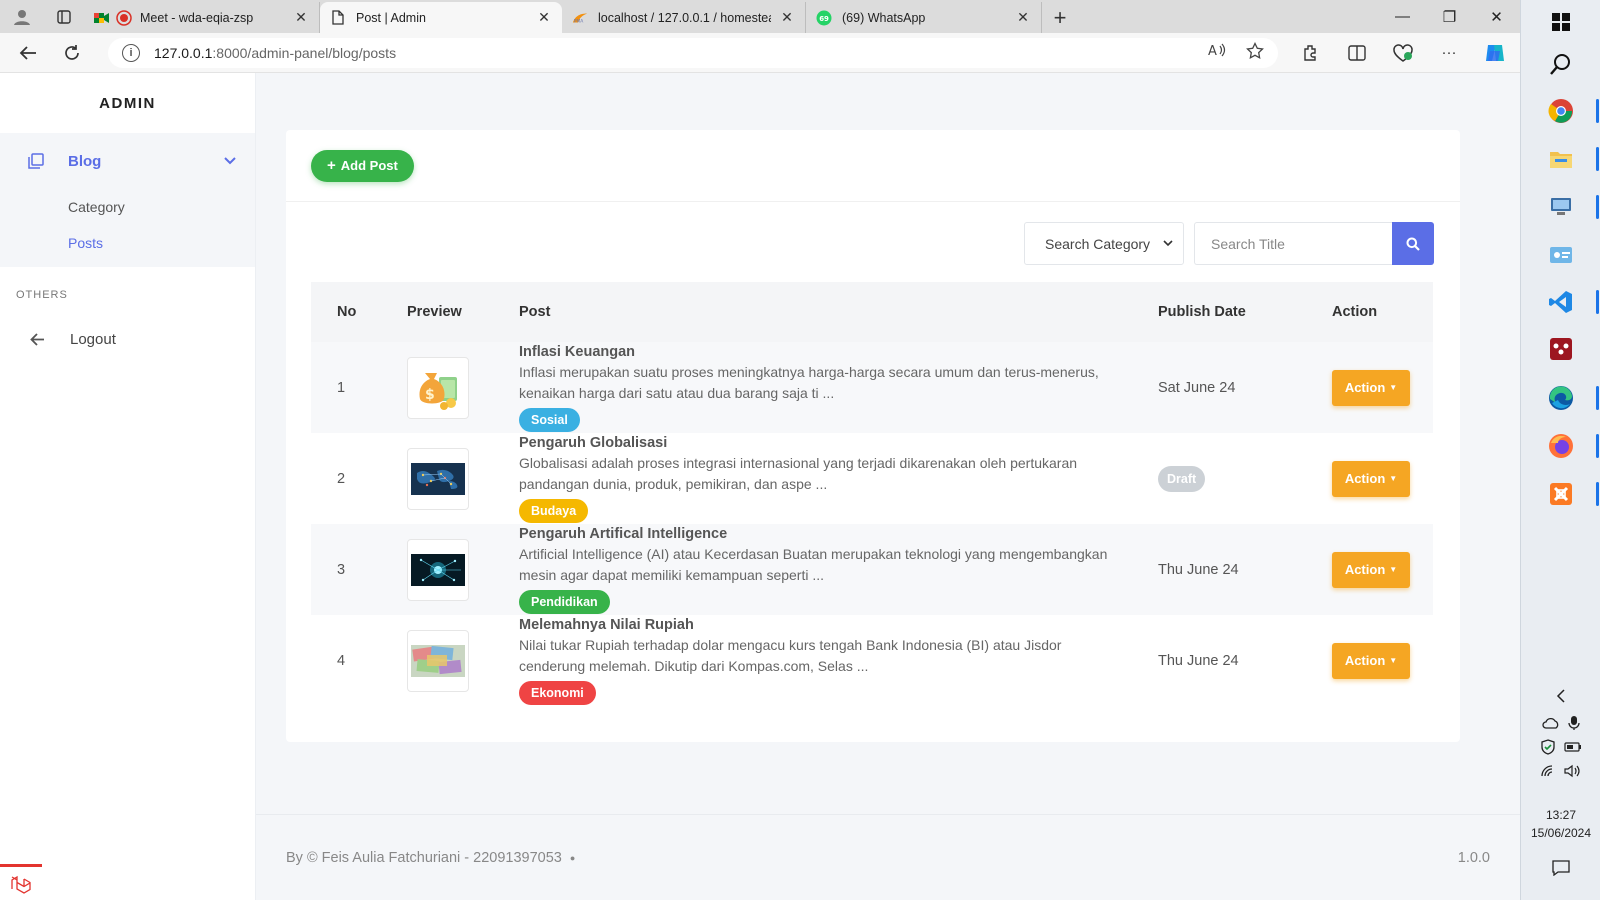 The image size is (1600, 900). Describe the element at coordinates (1560, 64) in the screenshot. I see `search-icon` at that location.